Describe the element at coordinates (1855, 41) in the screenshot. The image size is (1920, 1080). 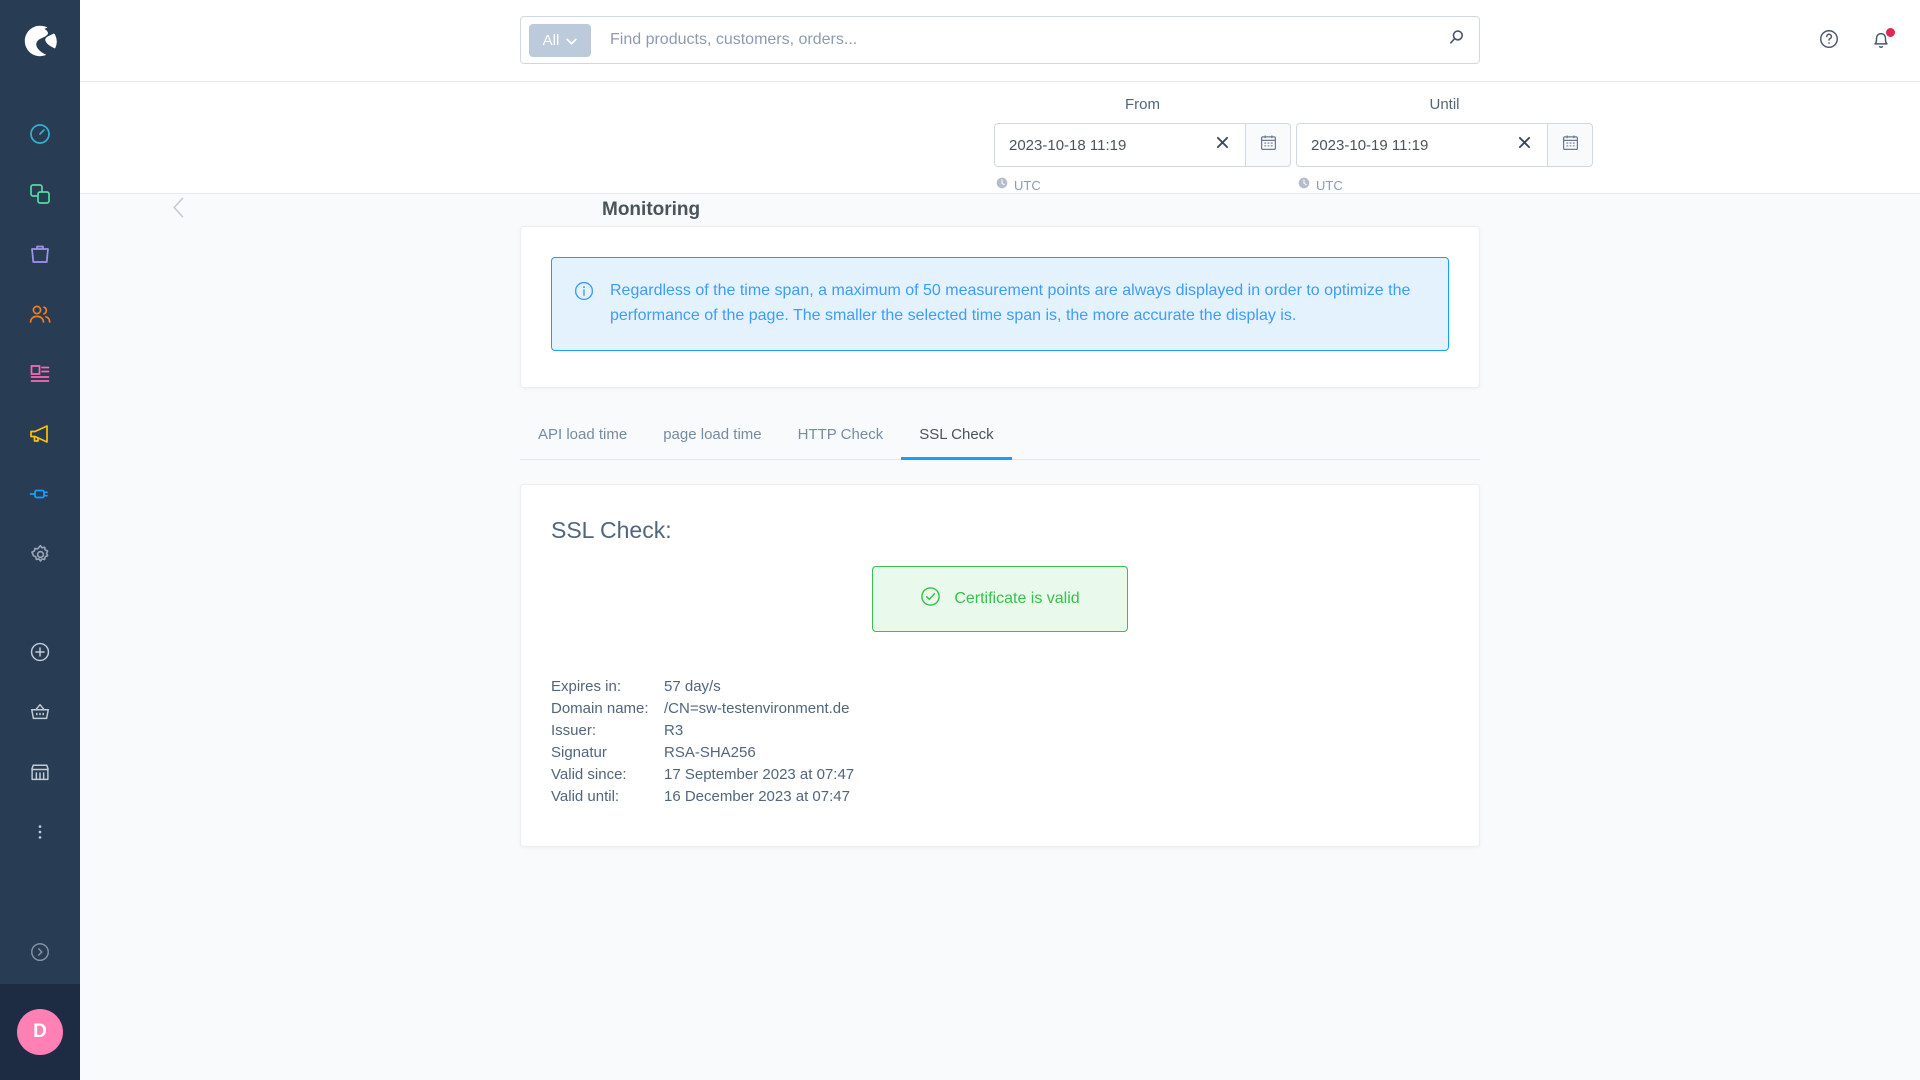
I see `topbar-actions` at that location.